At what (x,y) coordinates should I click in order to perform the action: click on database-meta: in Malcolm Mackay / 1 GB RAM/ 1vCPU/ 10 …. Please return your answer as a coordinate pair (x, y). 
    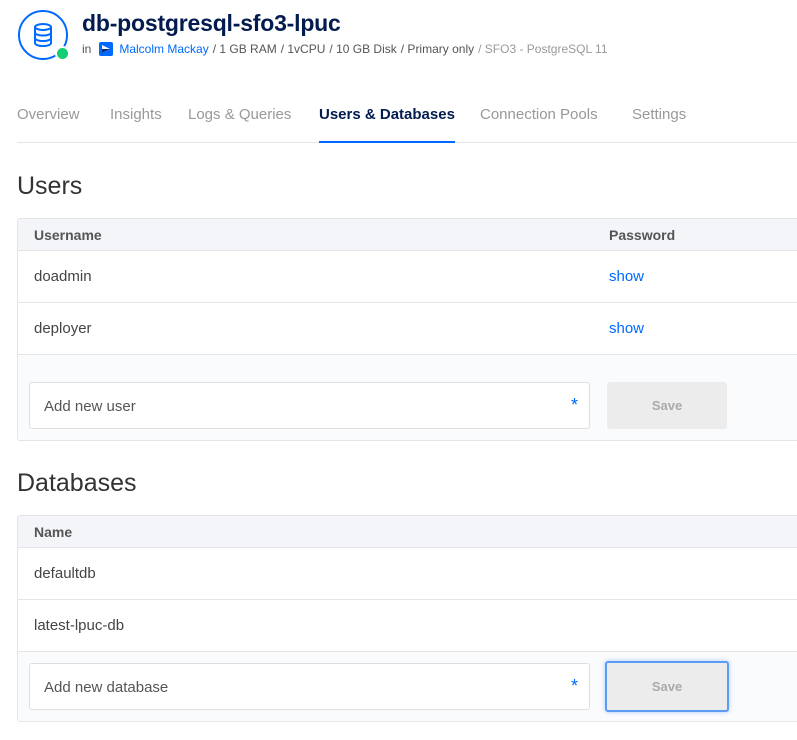
    Looking at the image, I should click on (345, 49).